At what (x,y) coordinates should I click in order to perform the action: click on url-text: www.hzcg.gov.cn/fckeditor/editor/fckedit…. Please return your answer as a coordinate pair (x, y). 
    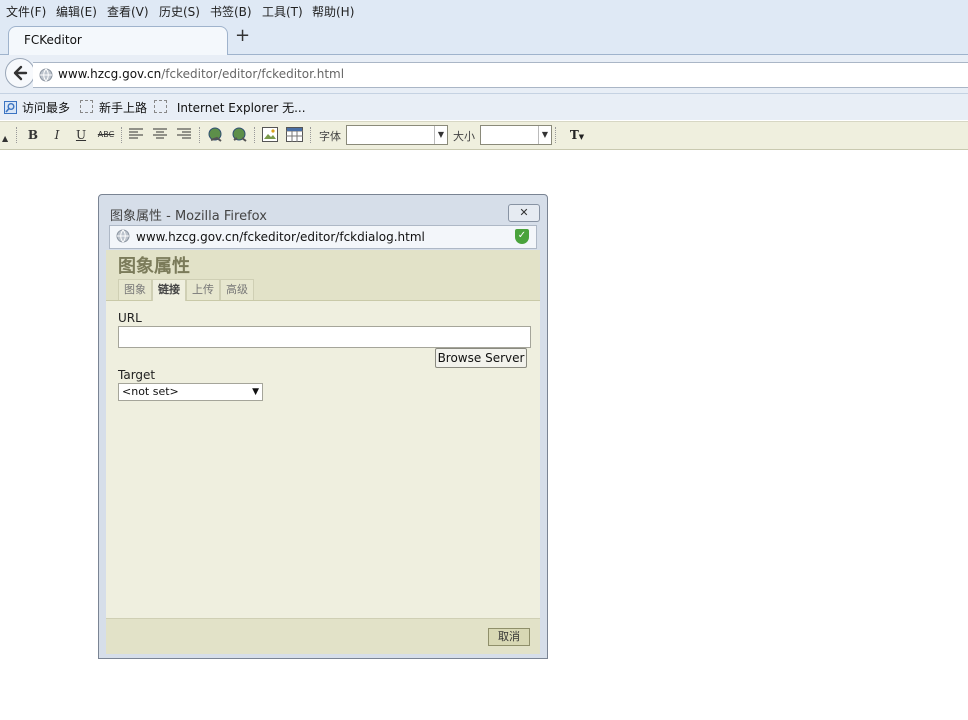
    Looking at the image, I should click on (201, 74).